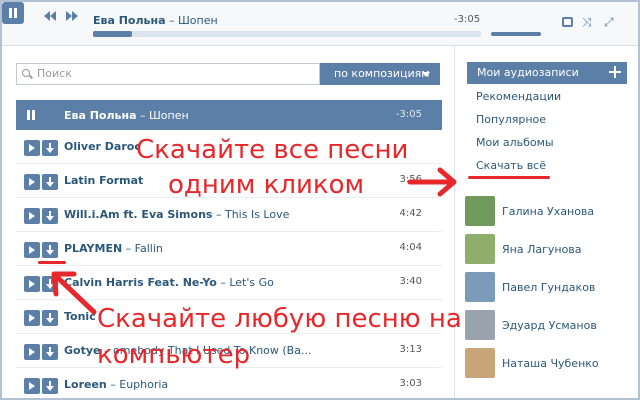 Image resolution: width=640 pixels, height=400 pixels. I want to click on arrow-up-left-icon, so click(74, 293).